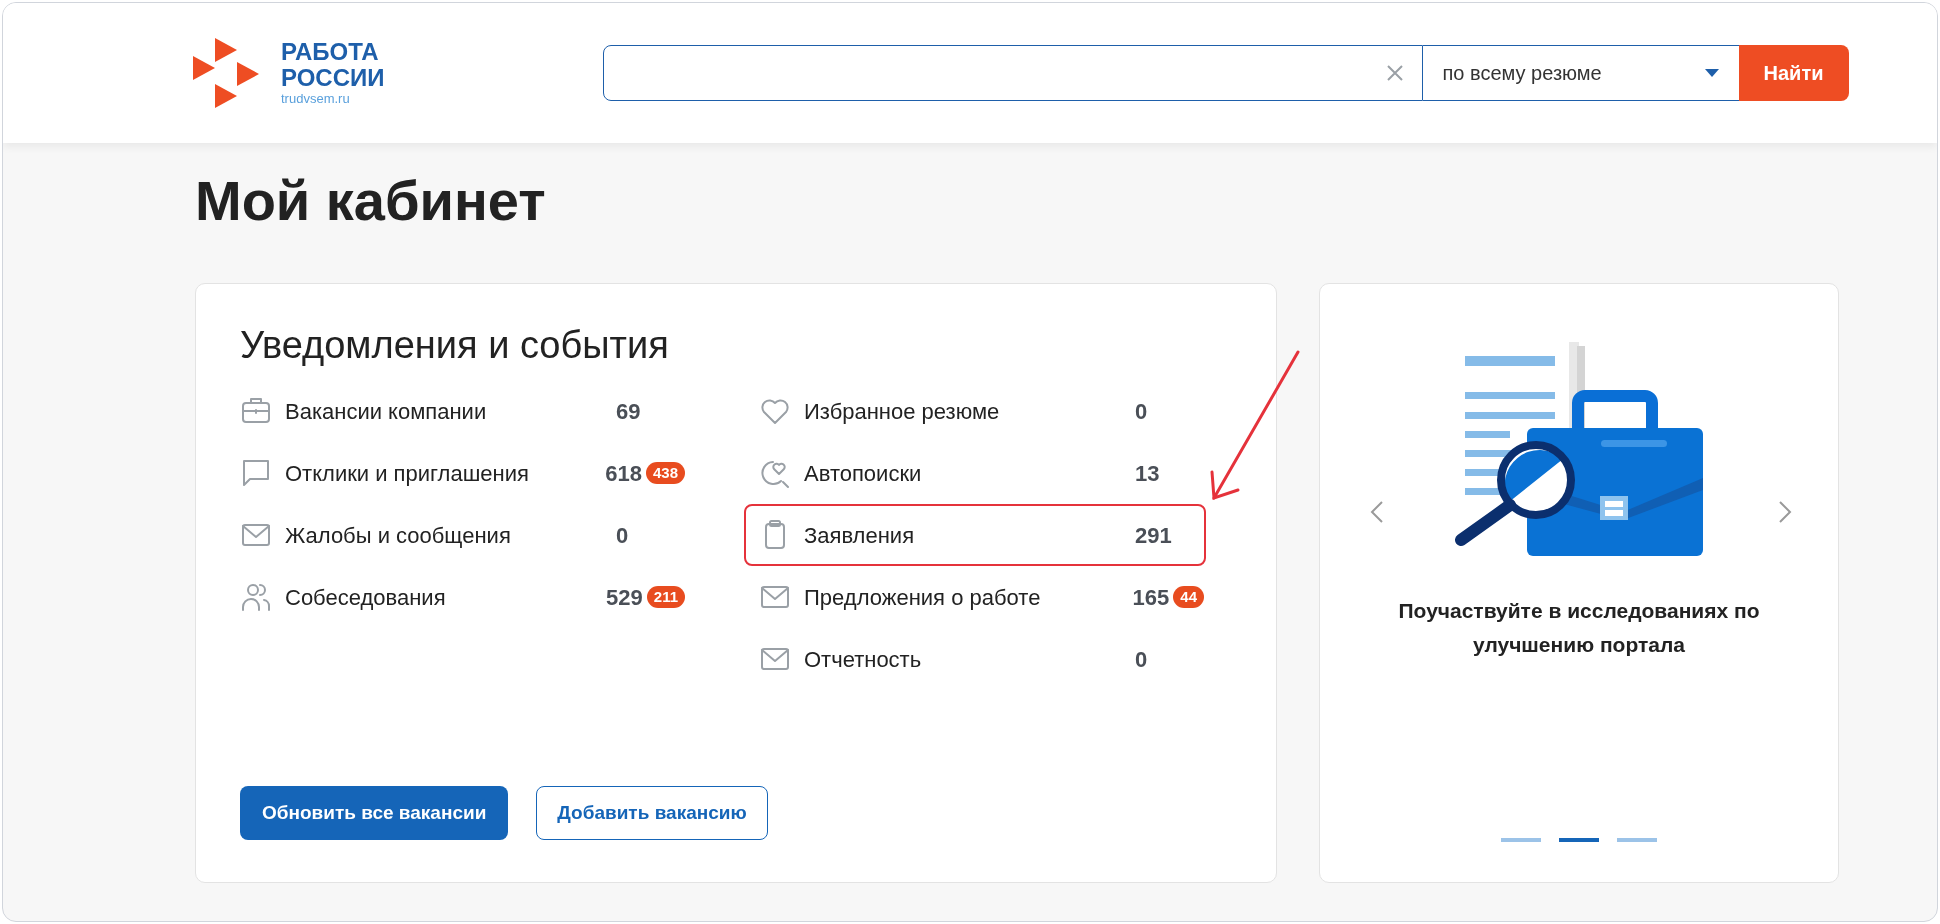  What do you see at coordinates (1153, 535) in the screenshot?
I see `count: 291` at bounding box center [1153, 535].